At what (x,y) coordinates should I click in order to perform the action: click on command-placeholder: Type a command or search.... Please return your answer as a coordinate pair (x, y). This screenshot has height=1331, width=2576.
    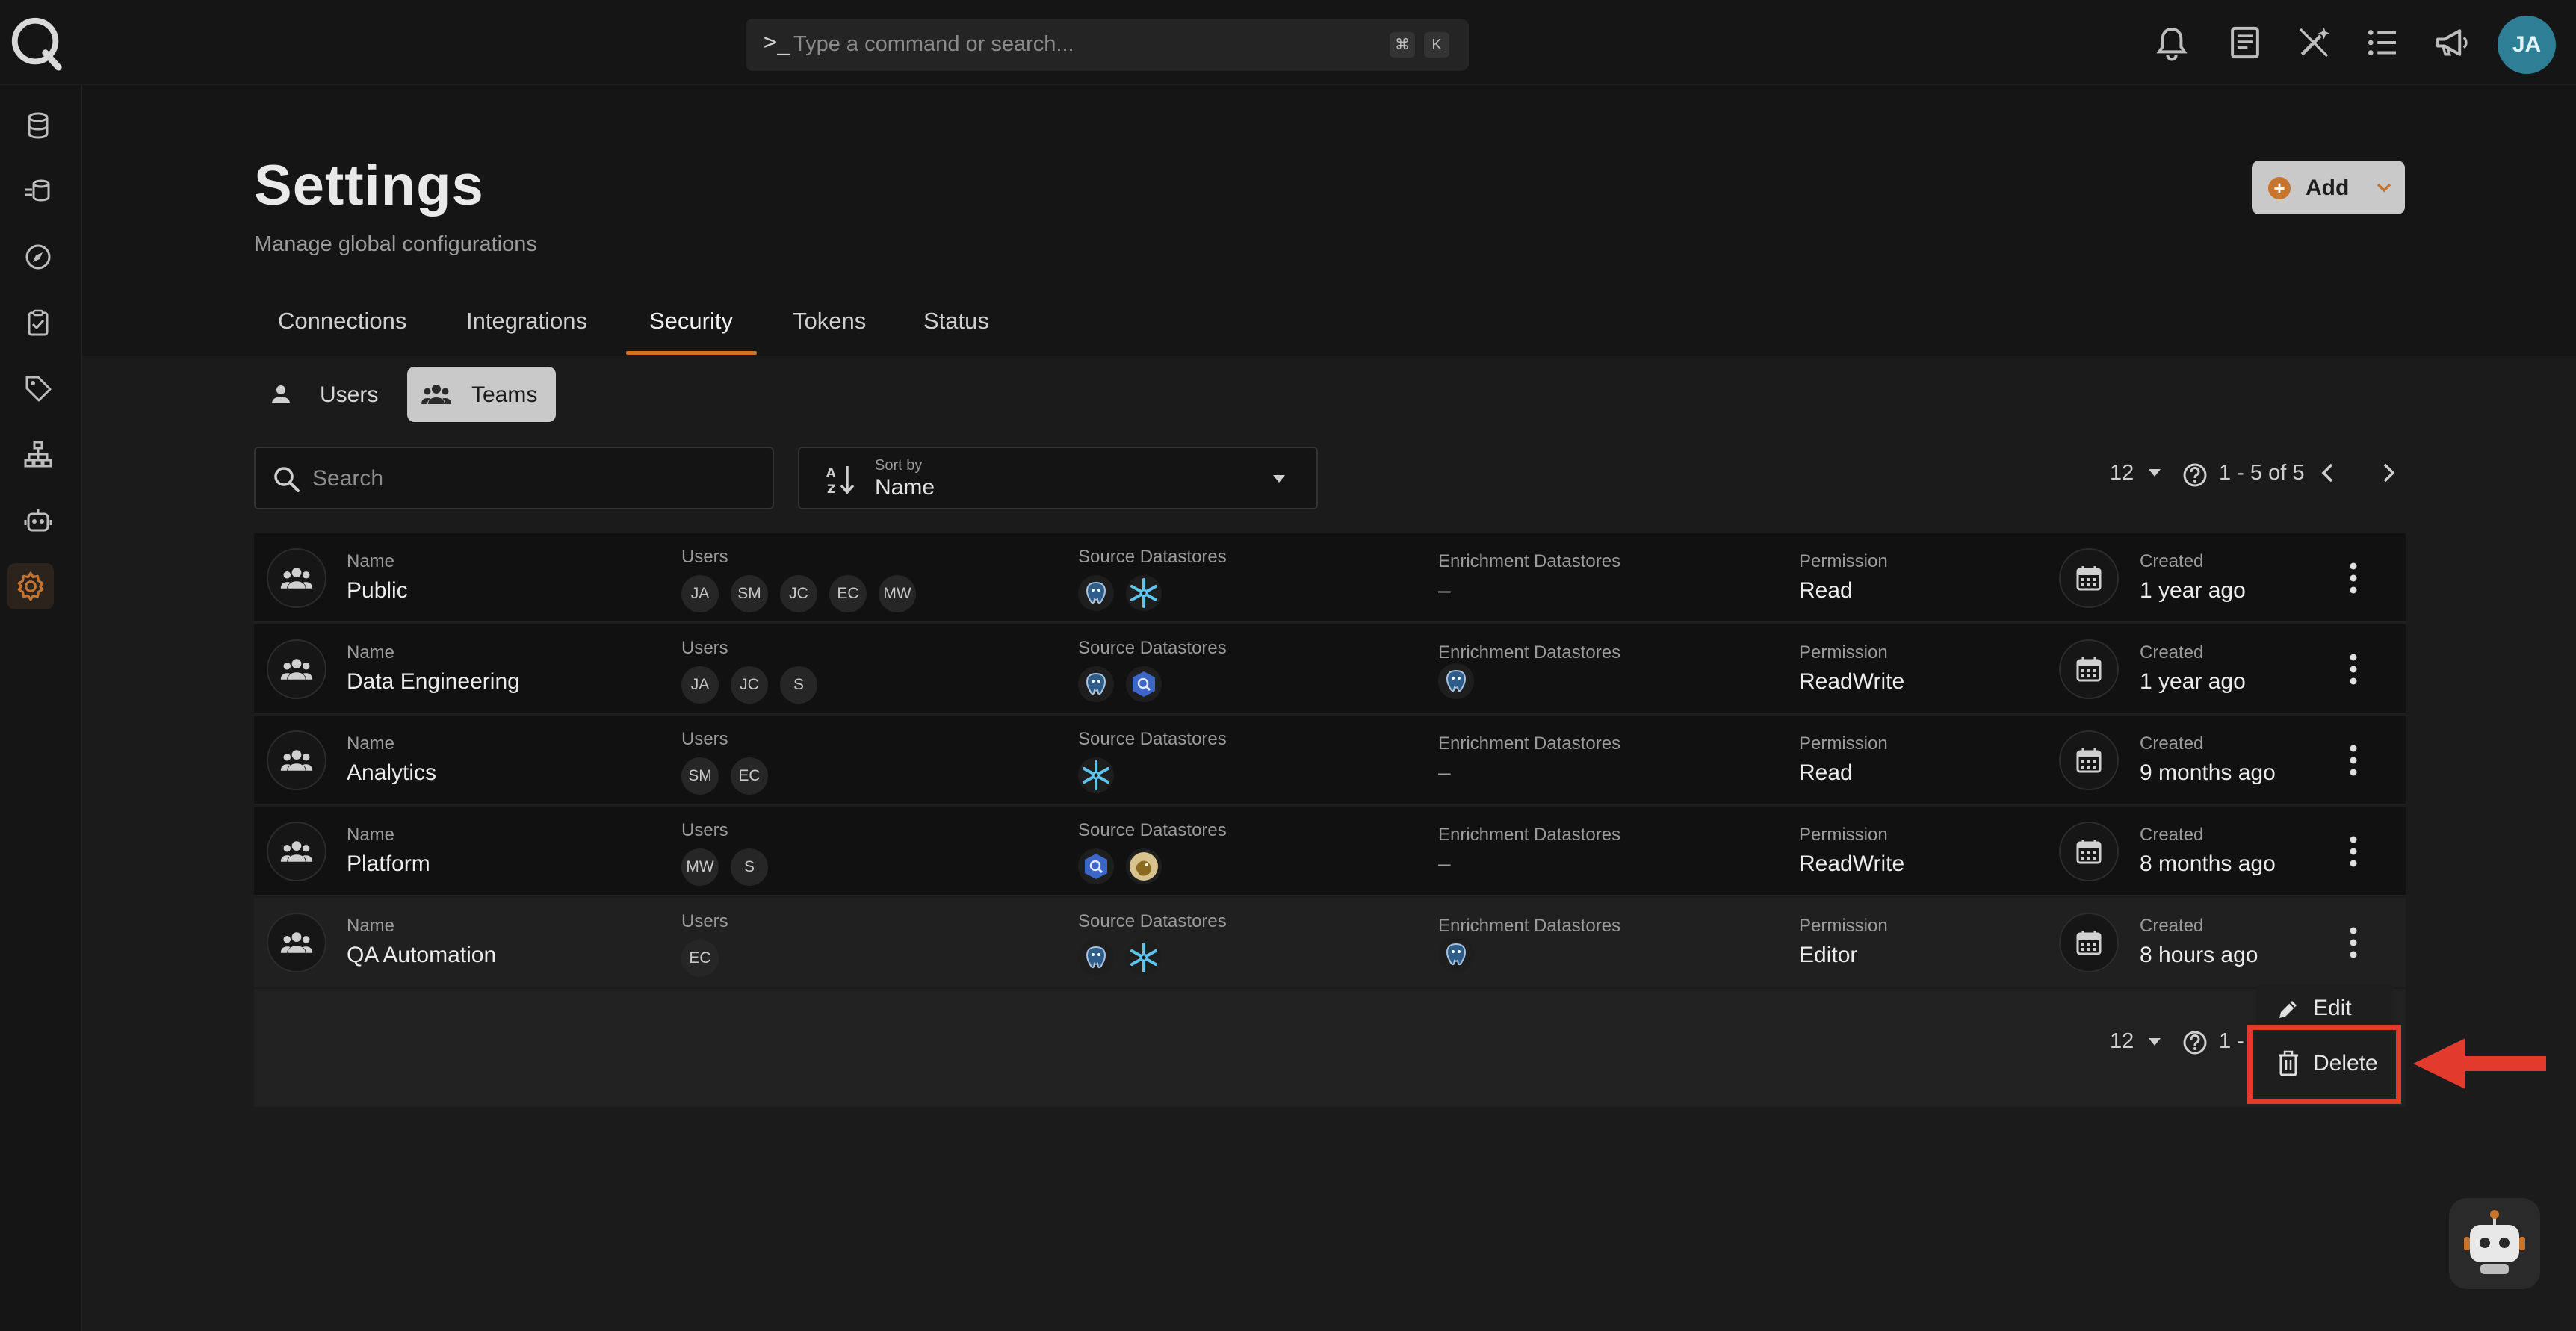
    Looking at the image, I should click on (933, 44).